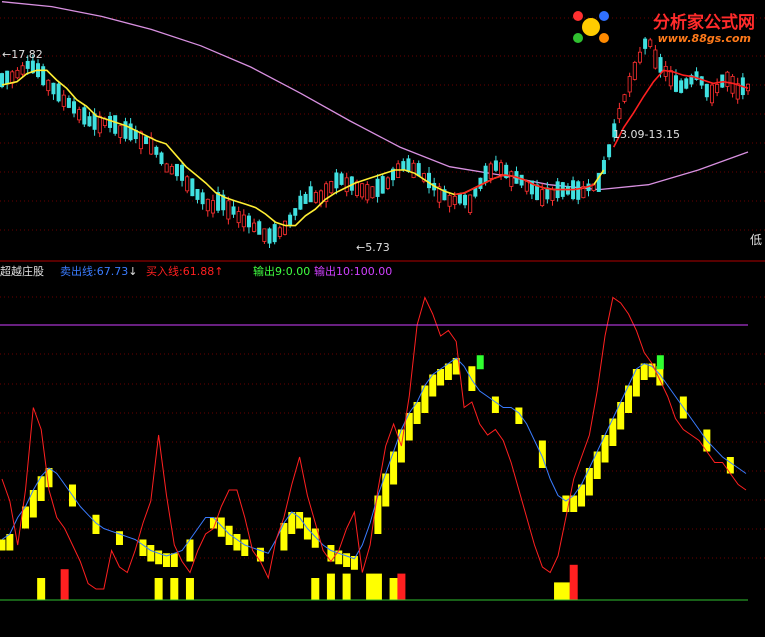  What do you see at coordinates (185, 271) in the screenshot?
I see `buy-line-label: 买入线:61.88↑` at bounding box center [185, 271].